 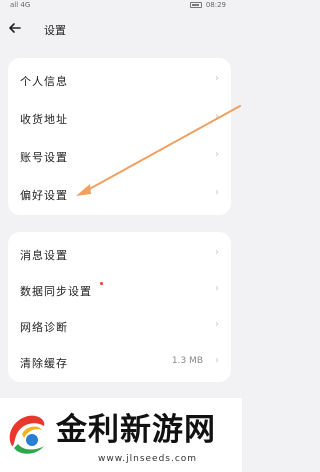 I want to click on page-title: 设置, so click(x=55, y=30).